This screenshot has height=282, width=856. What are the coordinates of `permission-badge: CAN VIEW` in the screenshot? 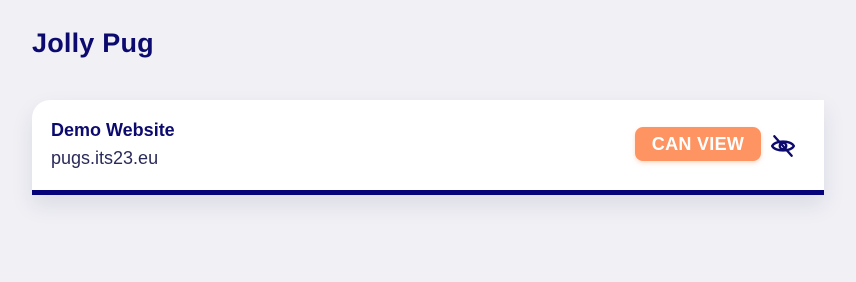 It's located at (698, 144).